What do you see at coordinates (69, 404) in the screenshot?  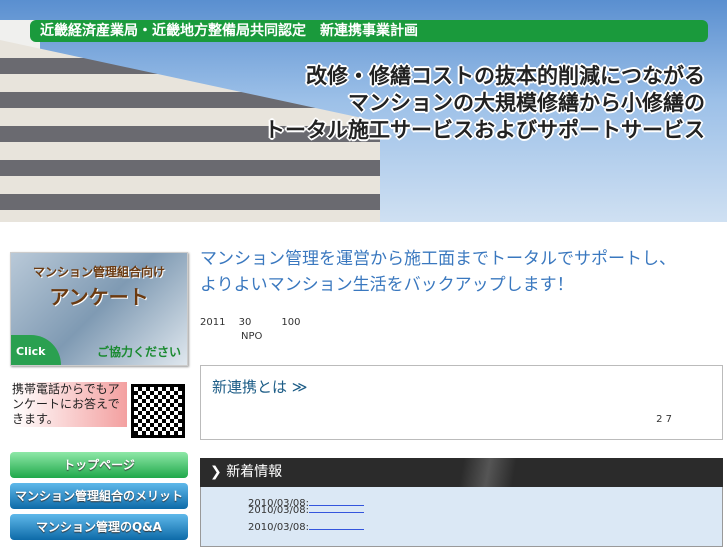 I see `mobile-survey-text: 携帯電話からでもアンケートにお答えできます。` at bounding box center [69, 404].